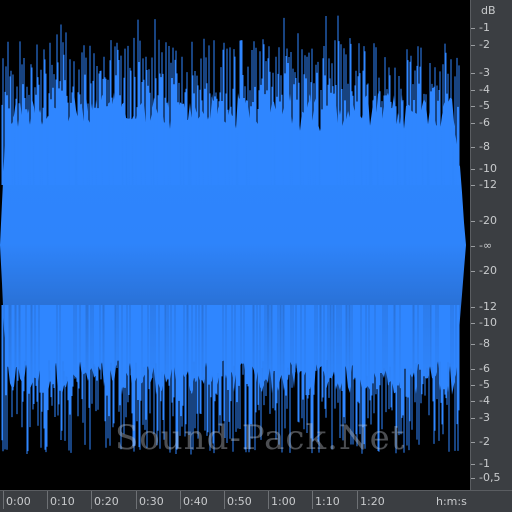  What do you see at coordinates (62, 501) in the screenshot?
I see `time-label: 0:10` at bounding box center [62, 501].